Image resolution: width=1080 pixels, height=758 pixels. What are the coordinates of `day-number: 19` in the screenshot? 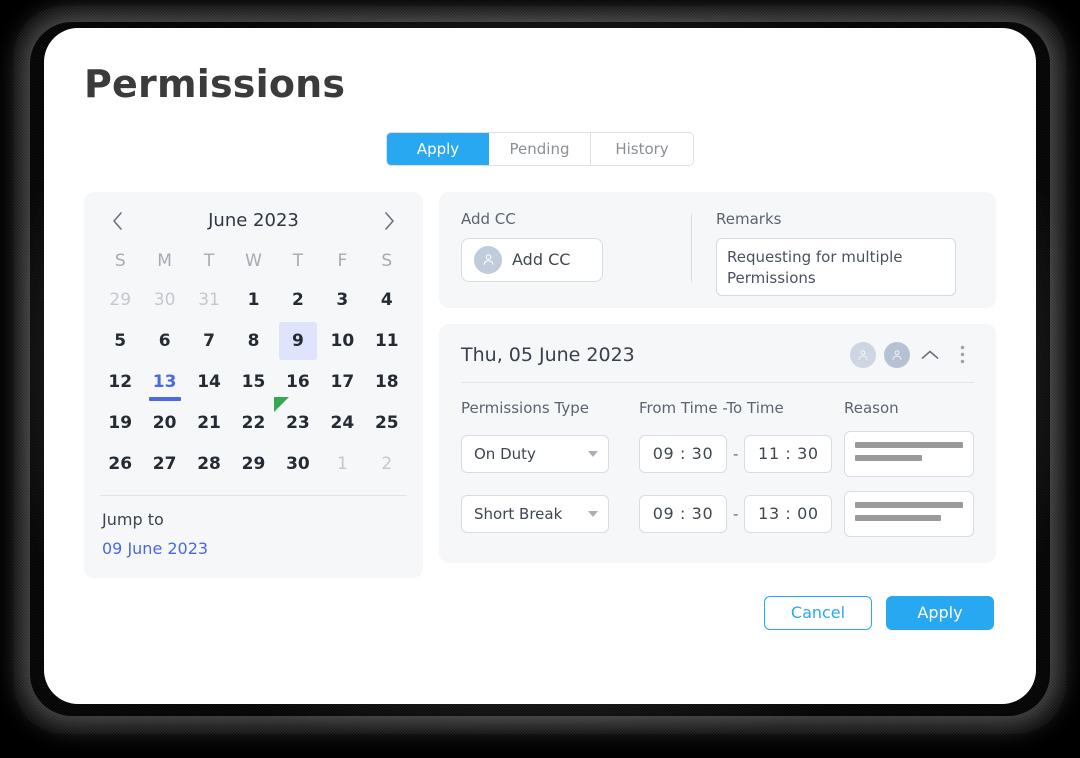 It's located at (120, 422).